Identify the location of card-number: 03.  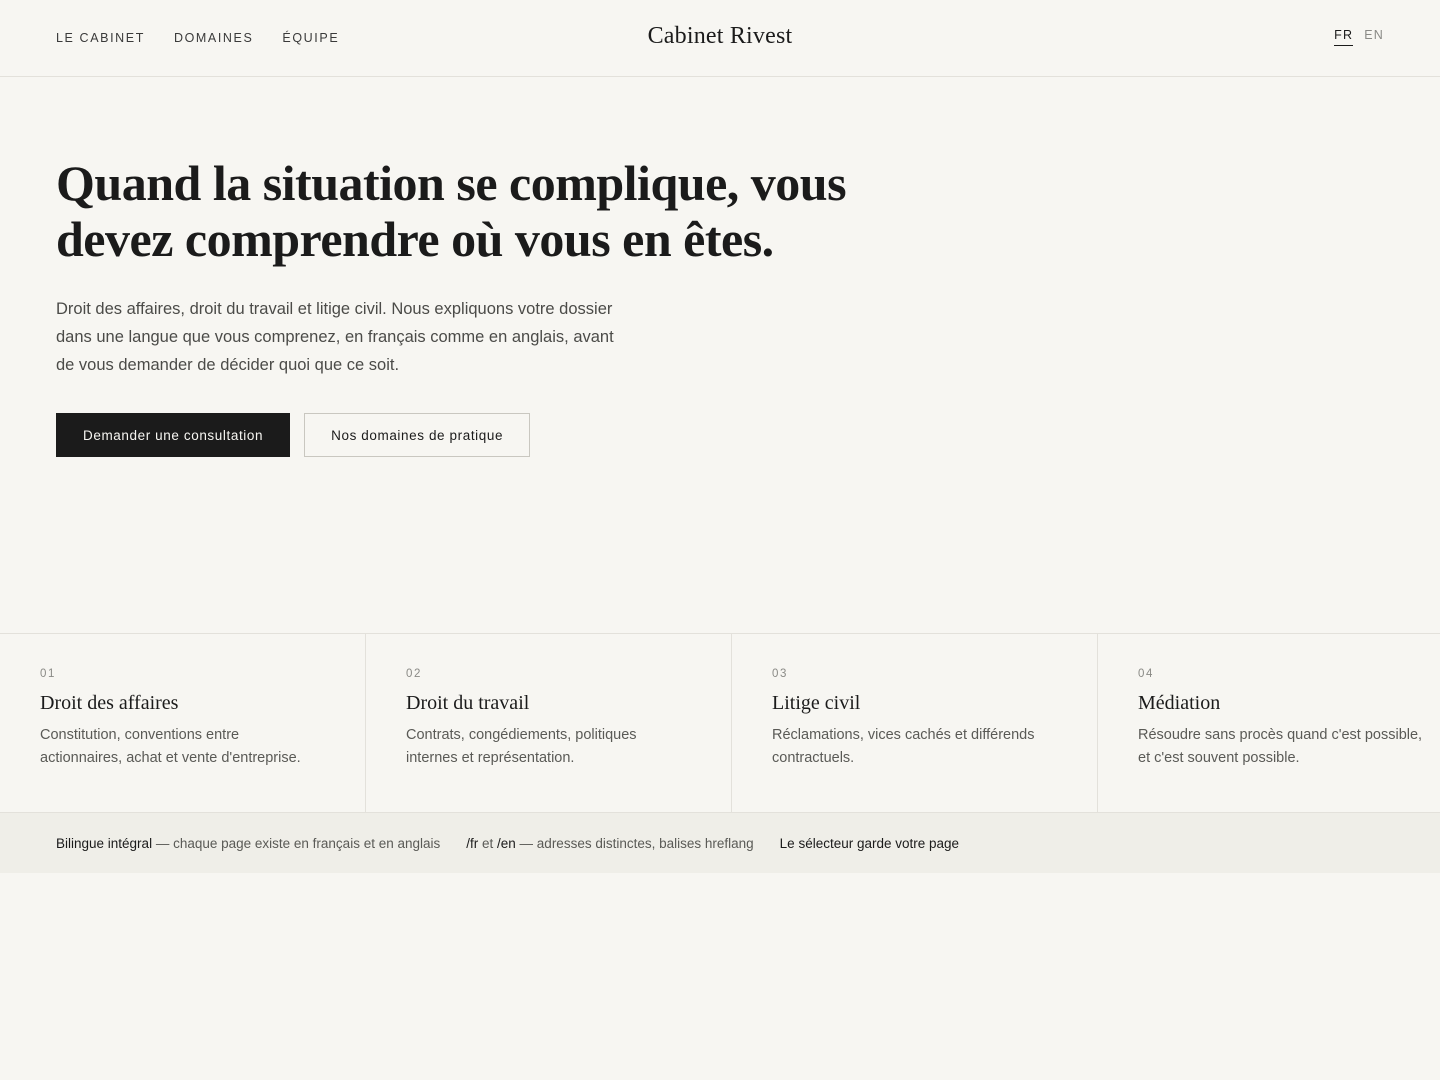
(780, 674).